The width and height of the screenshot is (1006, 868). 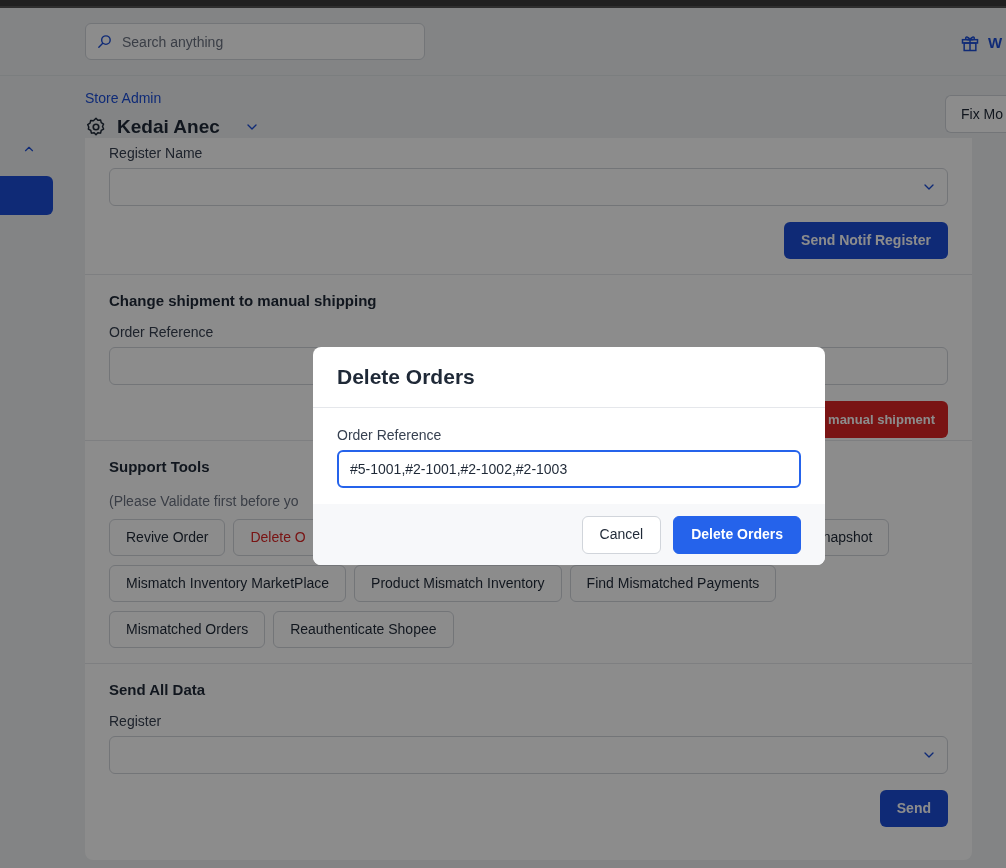 I want to click on cancel-button: Cancel, so click(x=621, y=534).